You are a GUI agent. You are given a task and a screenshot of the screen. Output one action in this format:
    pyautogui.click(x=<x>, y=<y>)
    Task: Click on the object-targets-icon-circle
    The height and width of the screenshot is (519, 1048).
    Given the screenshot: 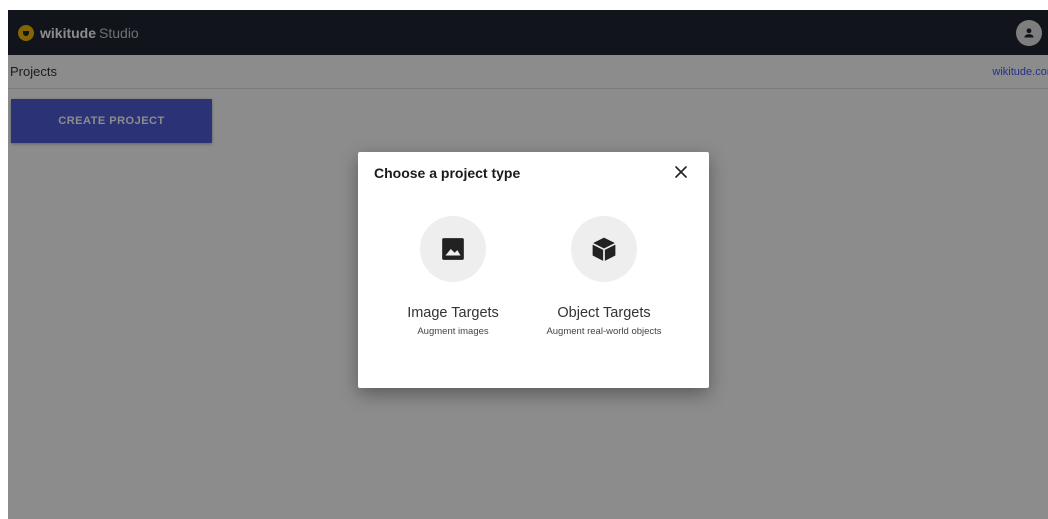 What is the action you would take?
    pyautogui.click(x=604, y=249)
    